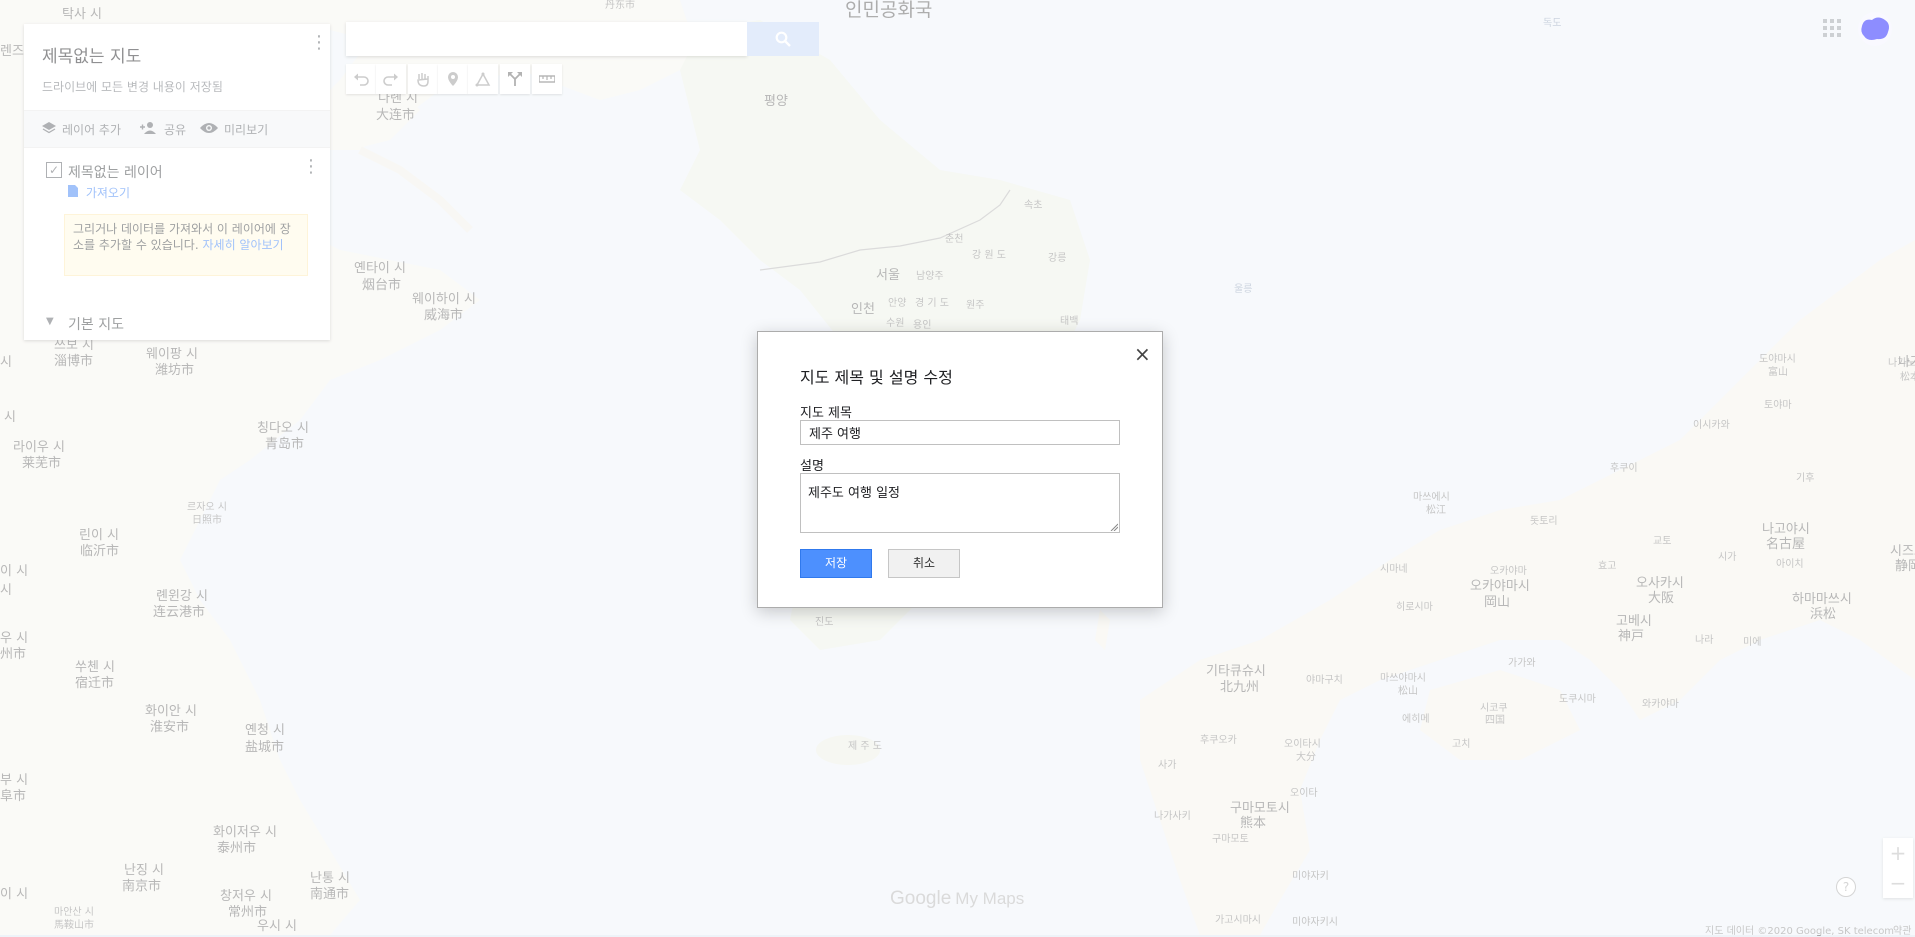  What do you see at coordinates (876, 377) in the screenshot?
I see `dialog-title: 지도 제목 및 설명 수정` at bounding box center [876, 377].